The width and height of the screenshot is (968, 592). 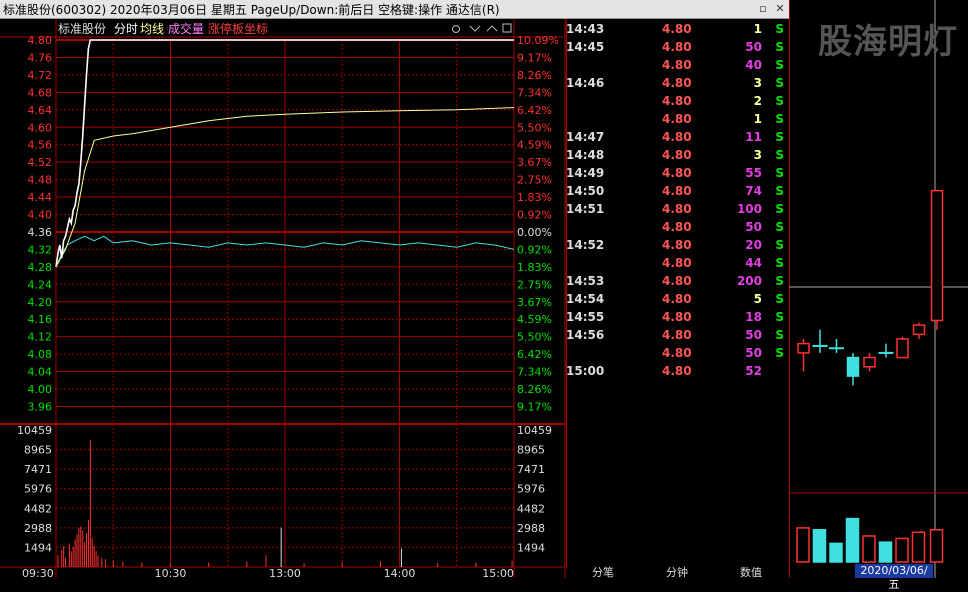 I want to click on volume-tick-label: 4482, so click(x=38, y=508).